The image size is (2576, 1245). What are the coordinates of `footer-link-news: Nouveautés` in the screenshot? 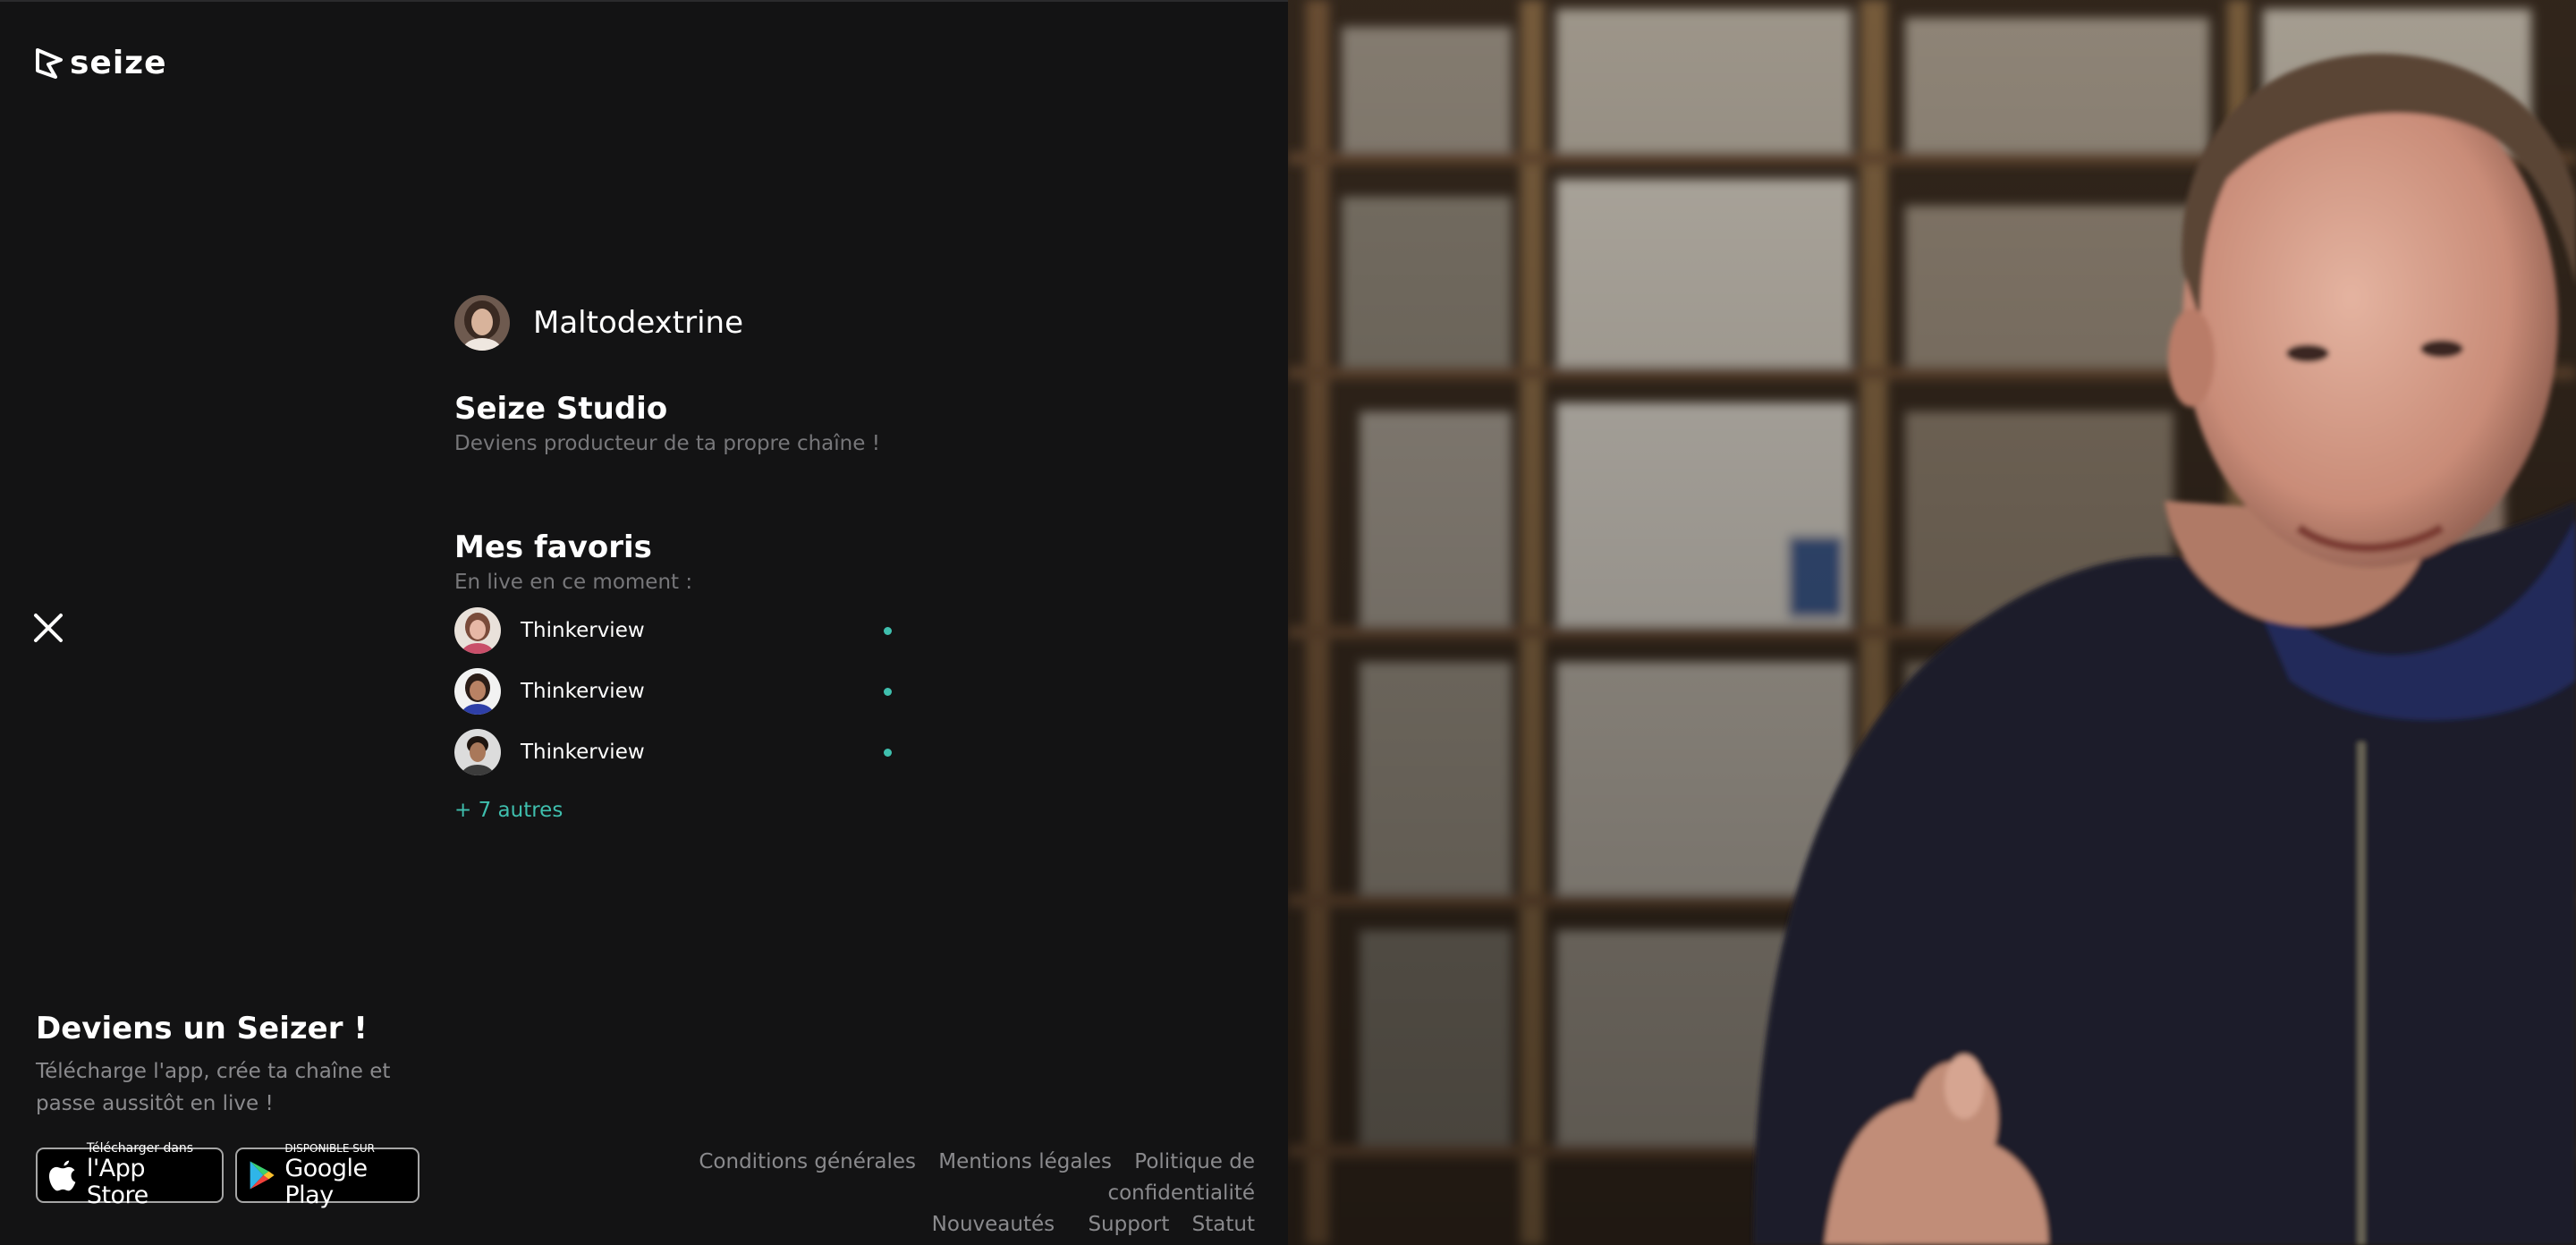 It's located at (993, 1225).